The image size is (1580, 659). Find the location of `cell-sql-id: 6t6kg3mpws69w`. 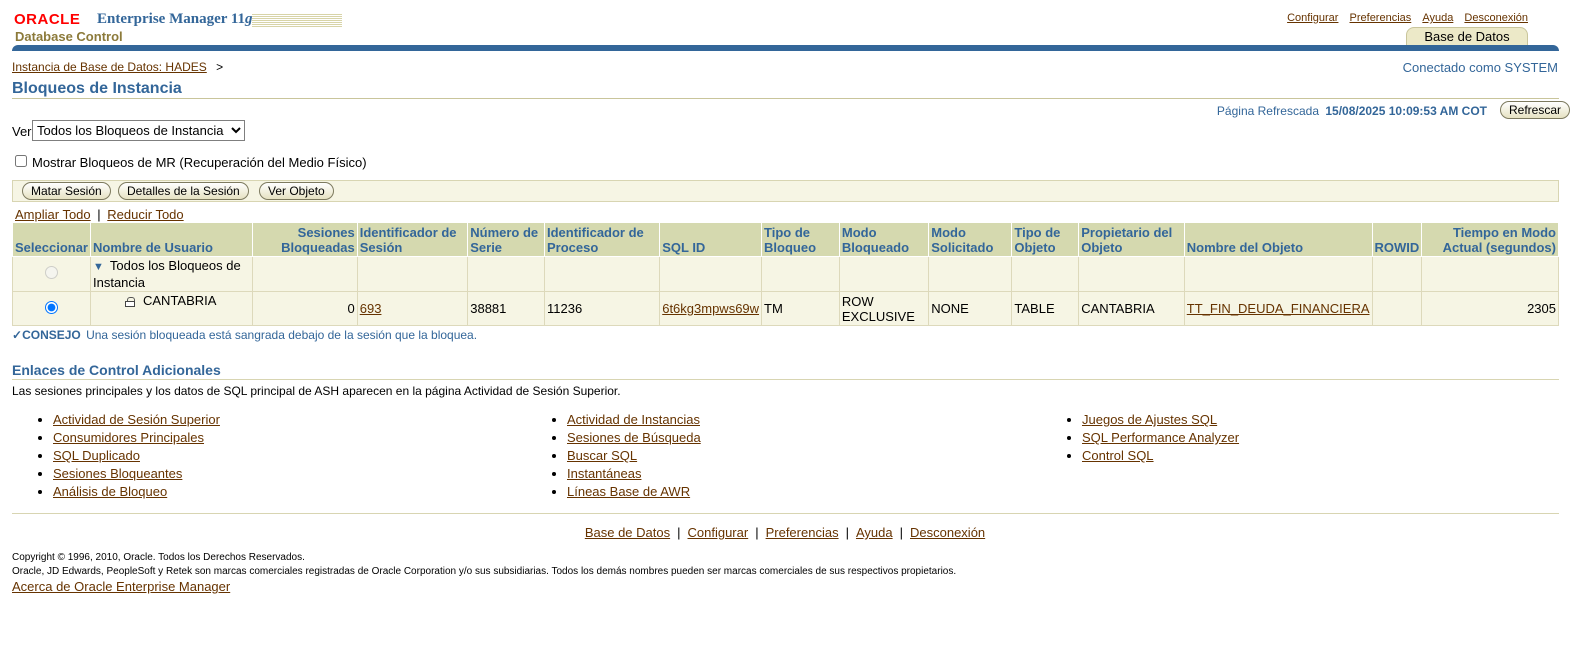

cell-sql-id: 6t6kg3mpws69w is located at coordinates (711, 308).